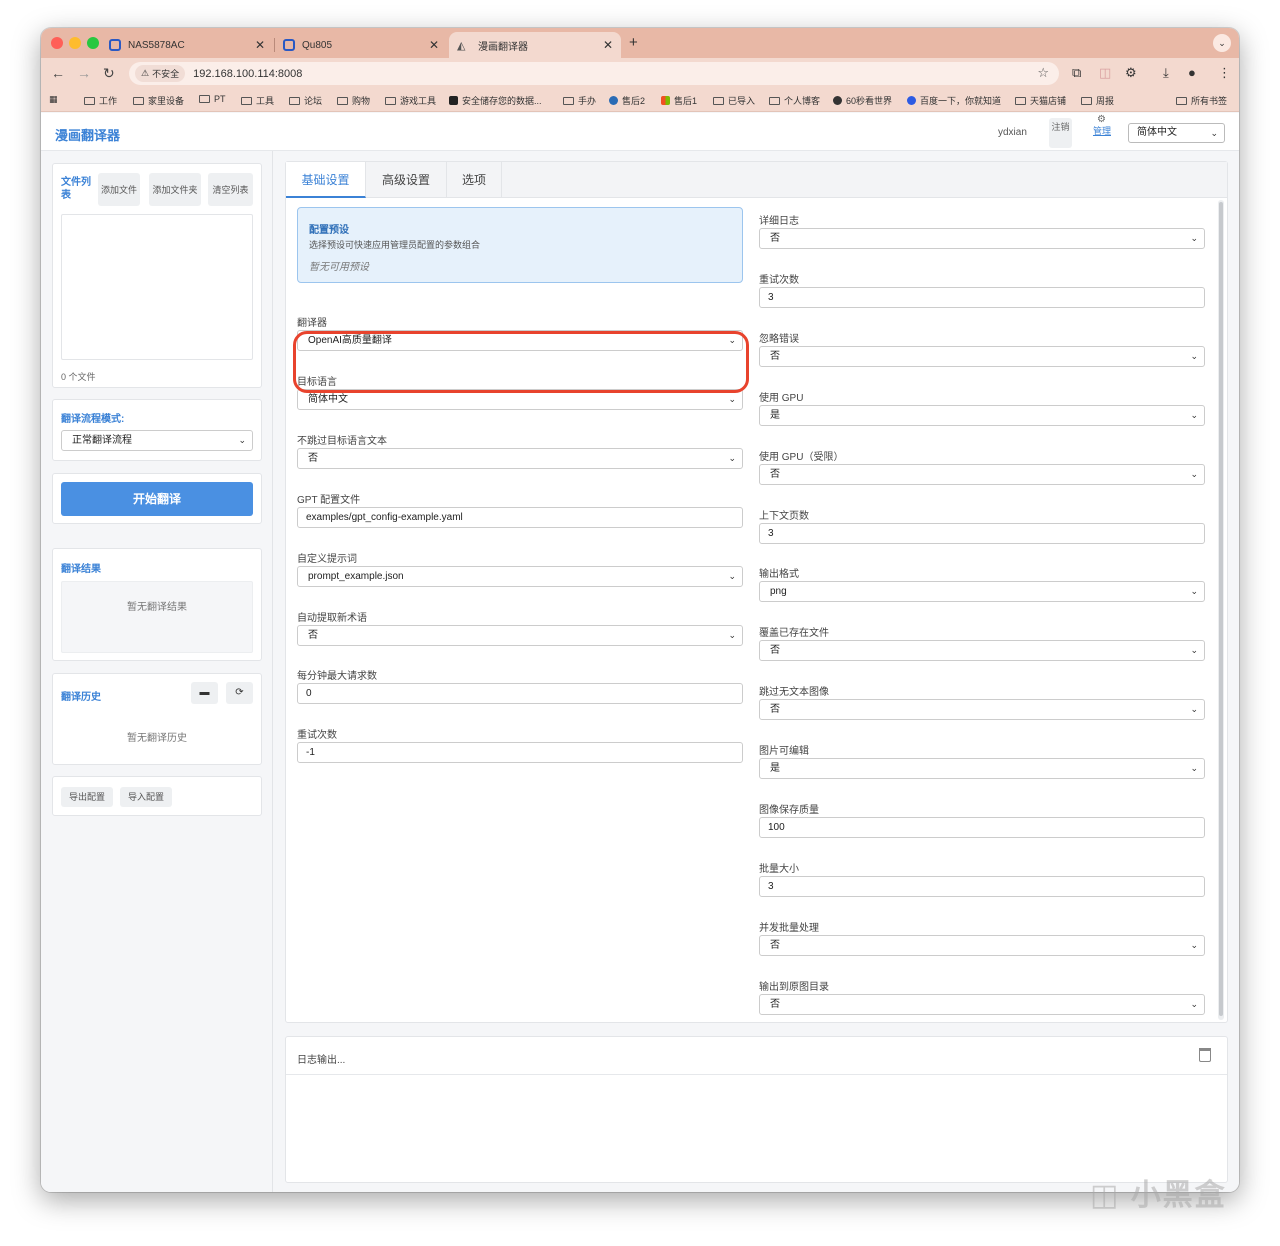 This screenshot has width=1280, height=1246. I want to click on bookmark-folder: PT, so click(212, 99).